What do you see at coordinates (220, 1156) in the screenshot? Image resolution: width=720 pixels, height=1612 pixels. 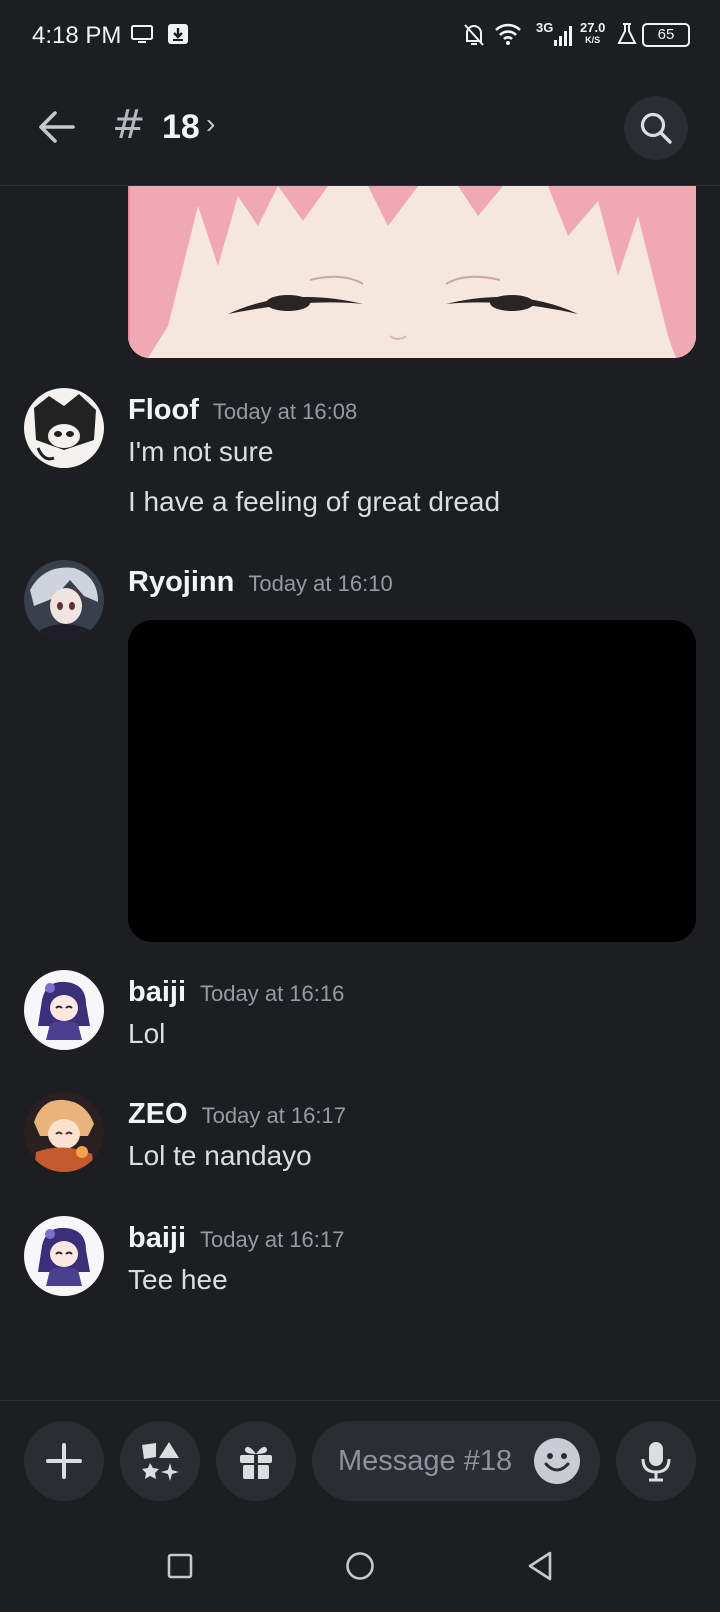 I see `message-text: Lol te nandayo` at bounding box center [220, 1156].